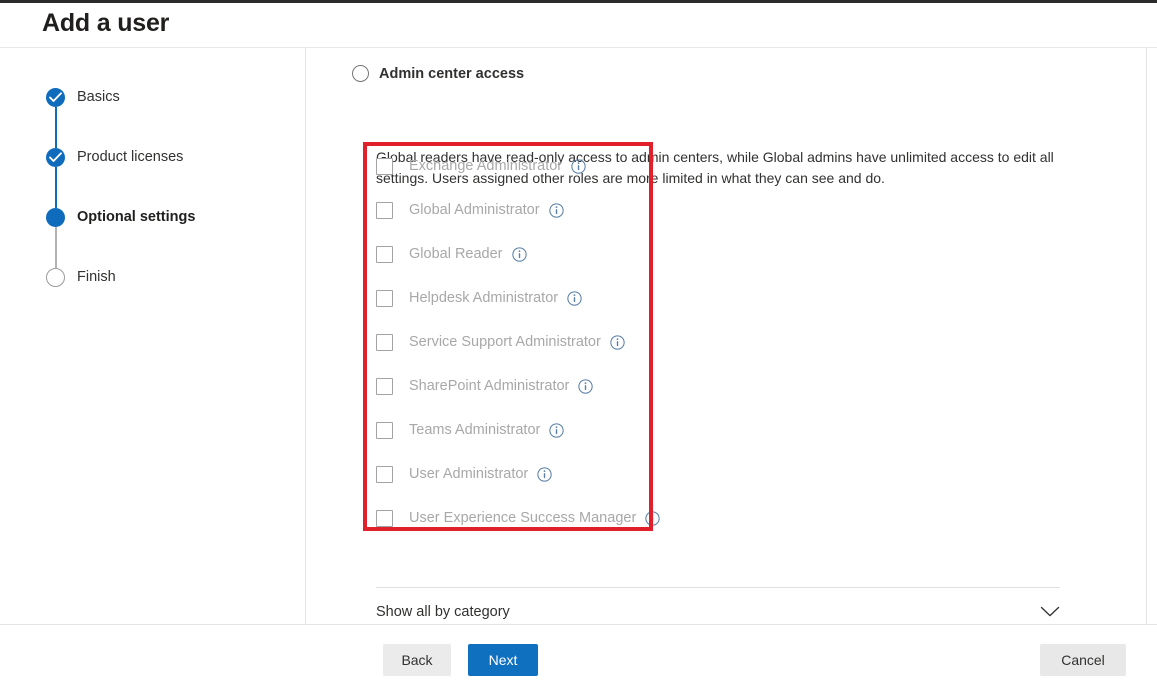 This screenshot has width=1157, height=691. I want to click on role-label: User Experience Success Manager, so click(523, 518).